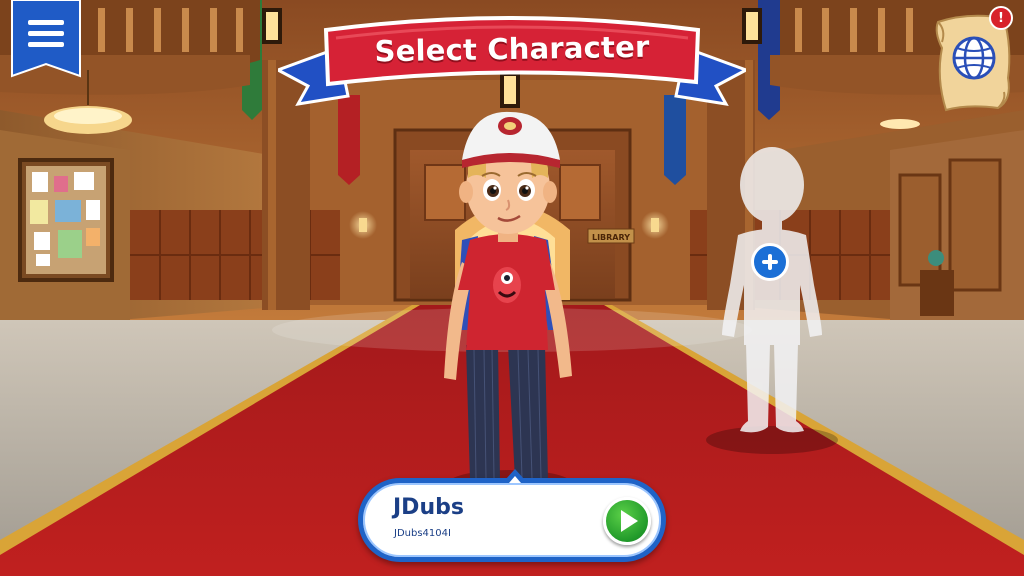 The height and width of the screenshot is (576, 1024). I want to click on main-menu-button, so click(46, 40).